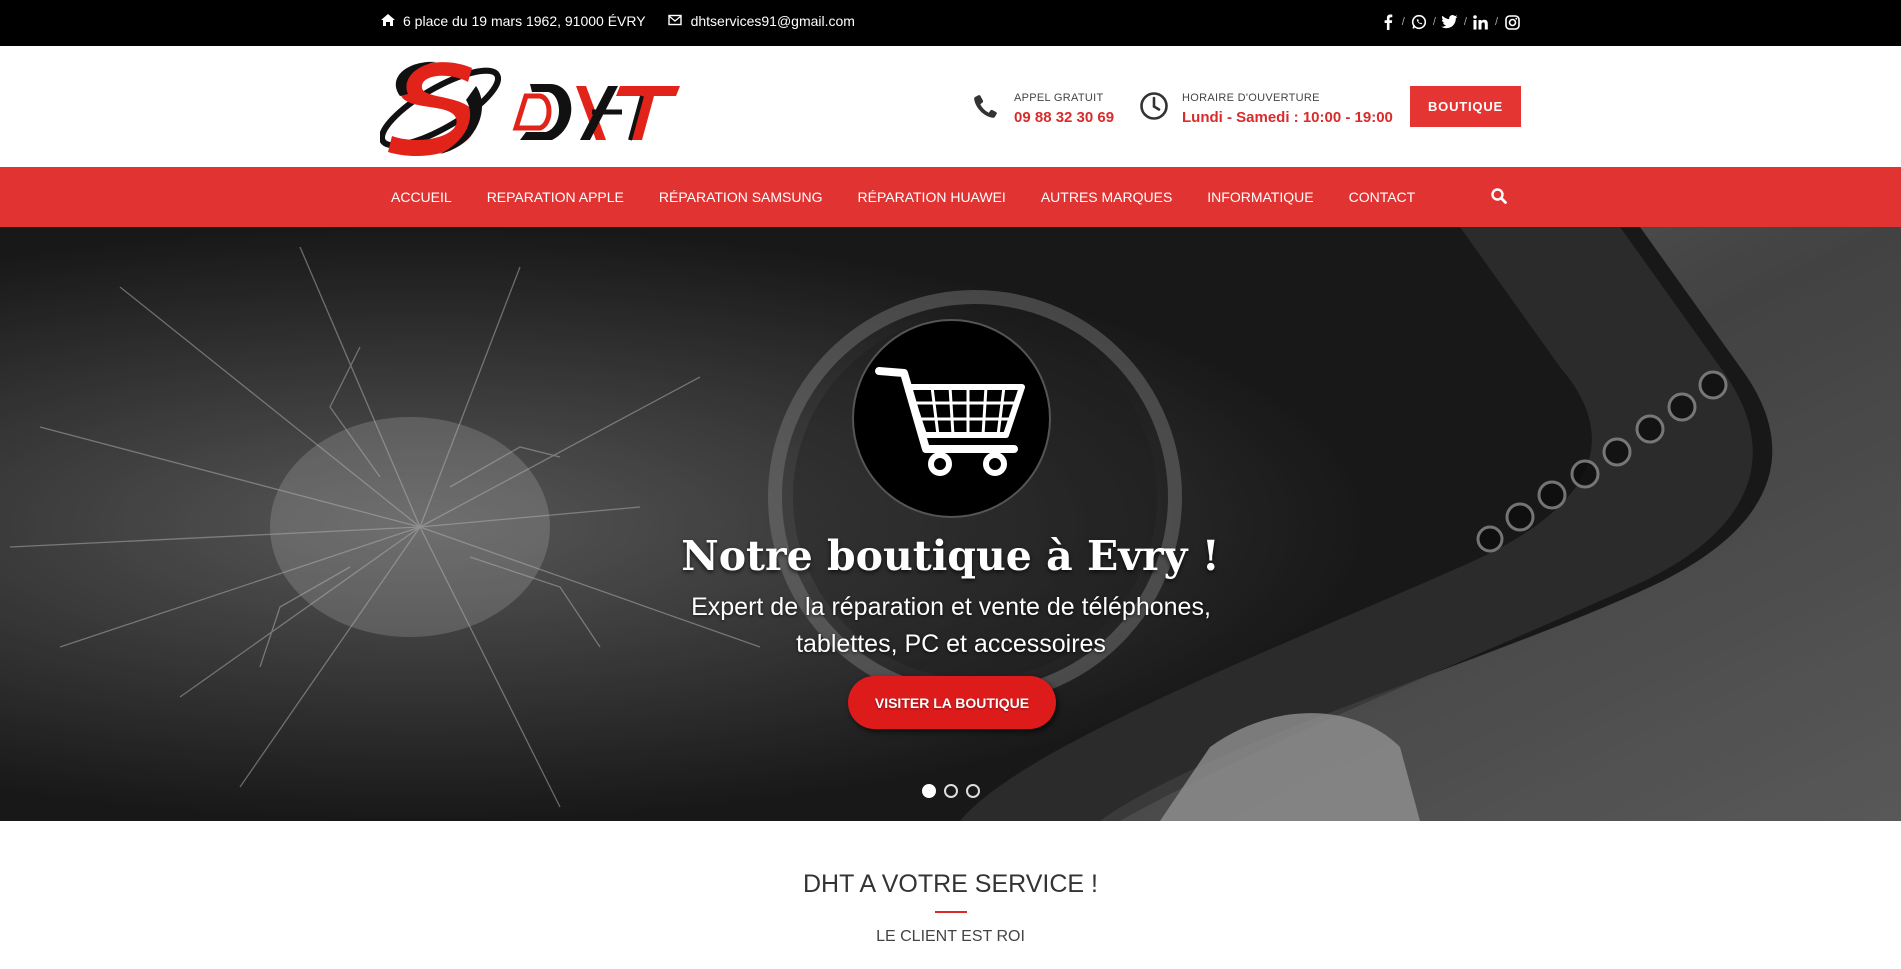 Image resolution: width=1901 pixels, height=969 pixels. I want to click on section-subtitle: LE CLIENT EST ROI, so click(950, 936).